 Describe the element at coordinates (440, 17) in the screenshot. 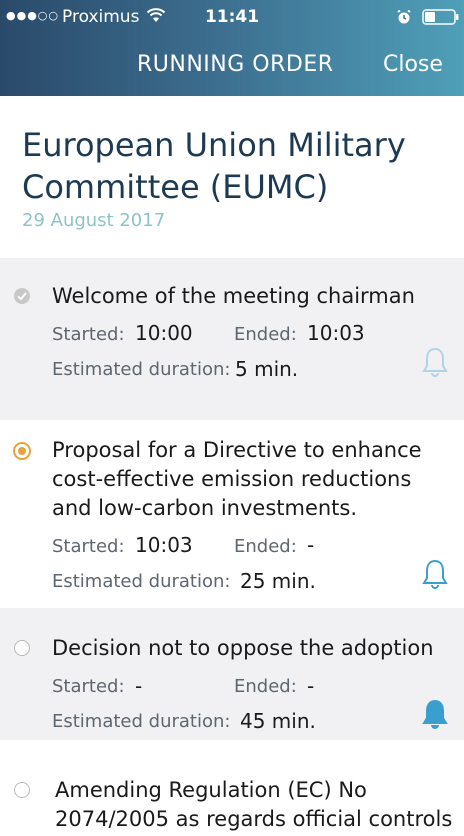

I see `battery-icon` at that location.